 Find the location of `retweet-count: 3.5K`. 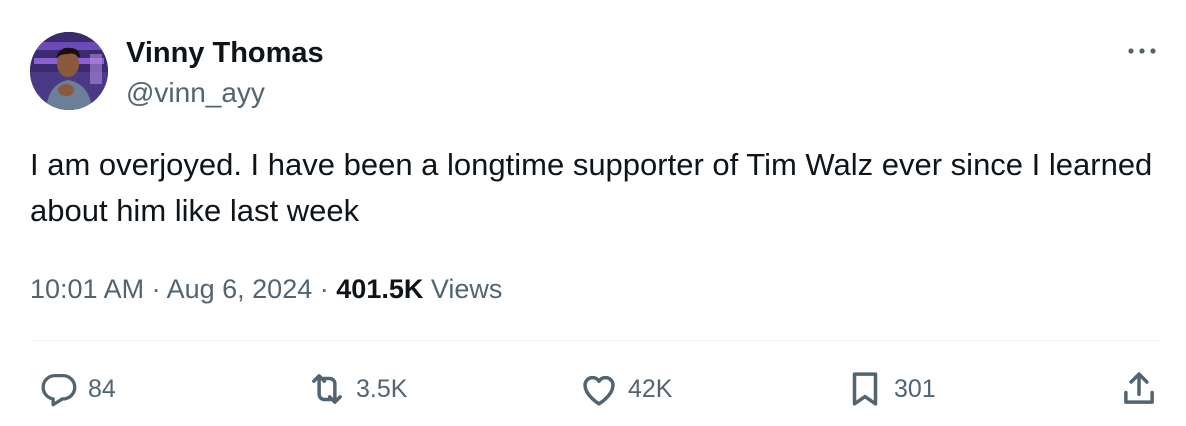

retweet-count: 3.5K is located at coordinates (382, 388).